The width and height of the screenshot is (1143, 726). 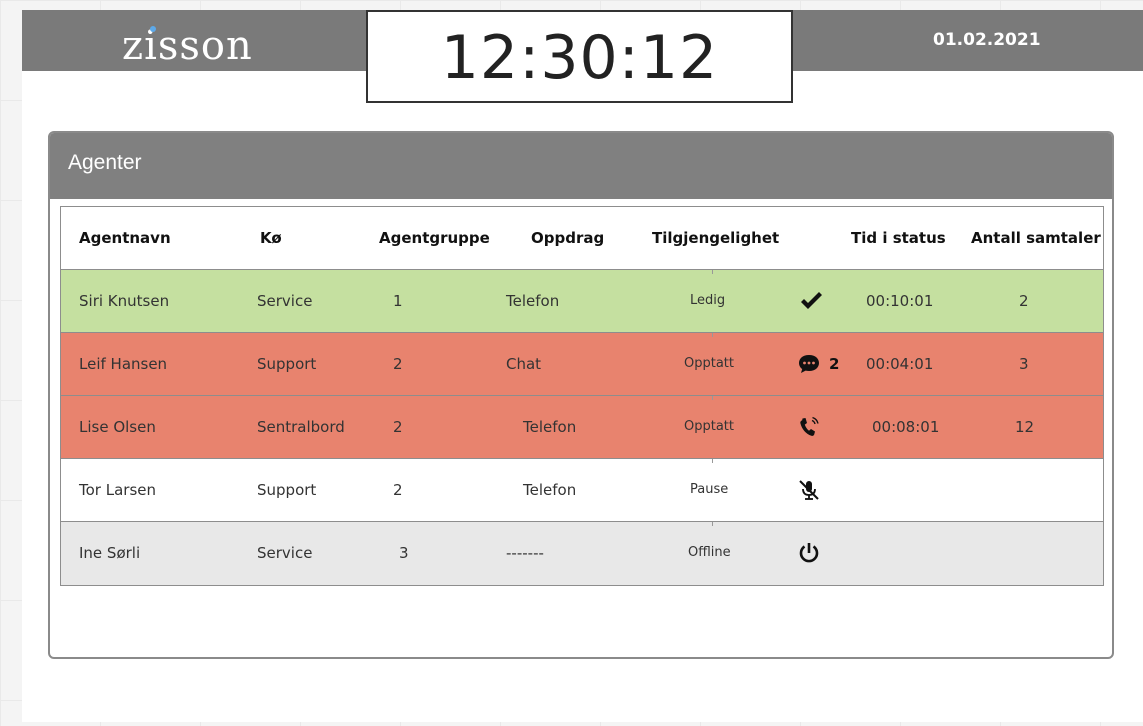 What do you see at coordinates (709, 489) in the screenshot?
I see `agent-availability: Pause` at bounding box center [709, 489].